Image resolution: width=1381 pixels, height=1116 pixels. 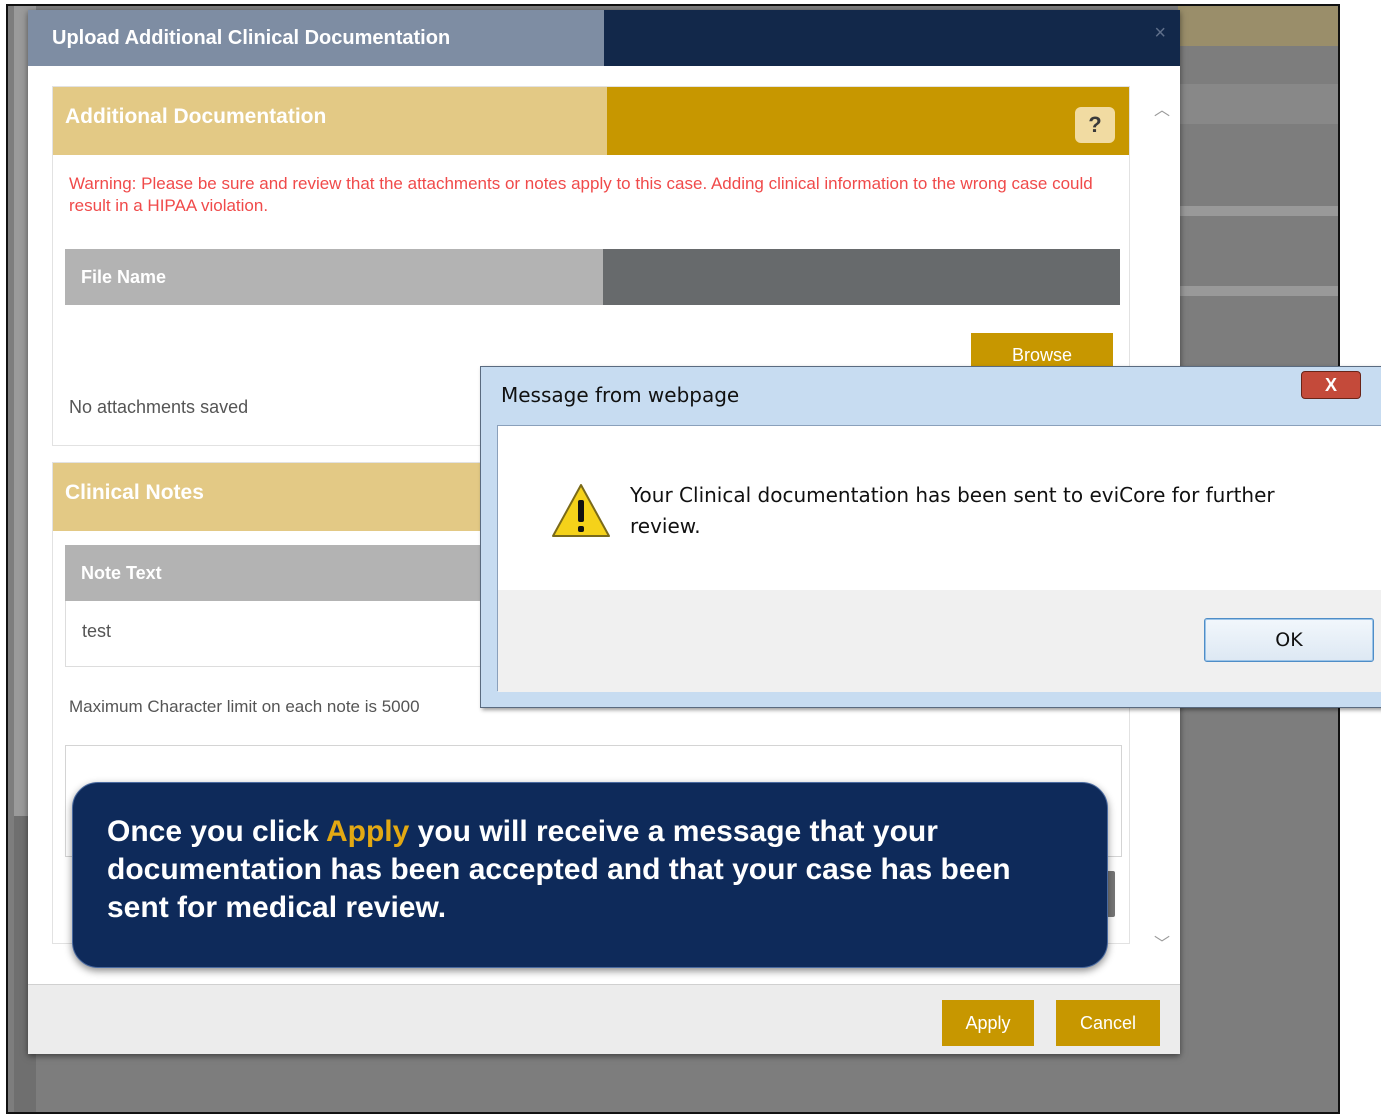 What do you see at coordinates (939, 641) in the screenshot?
I see `dialog-footer: OK` at bounding box center [939, 641].